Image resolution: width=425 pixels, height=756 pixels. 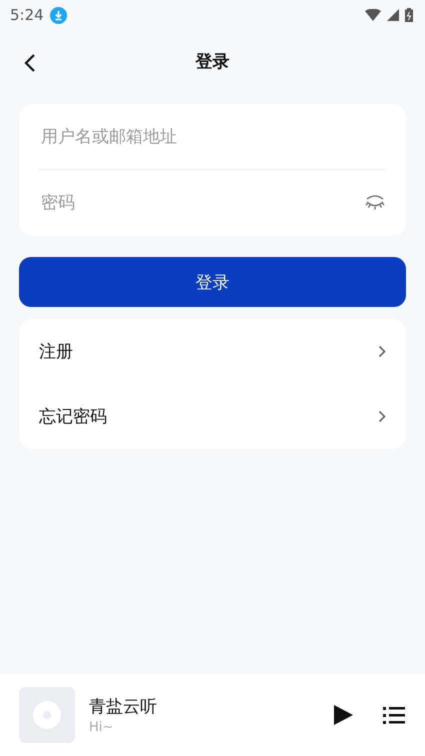 What do you see at coordinates (201, 203) in the screenshot?
I see `password-field: 密码` at bounding box center [201, 203].